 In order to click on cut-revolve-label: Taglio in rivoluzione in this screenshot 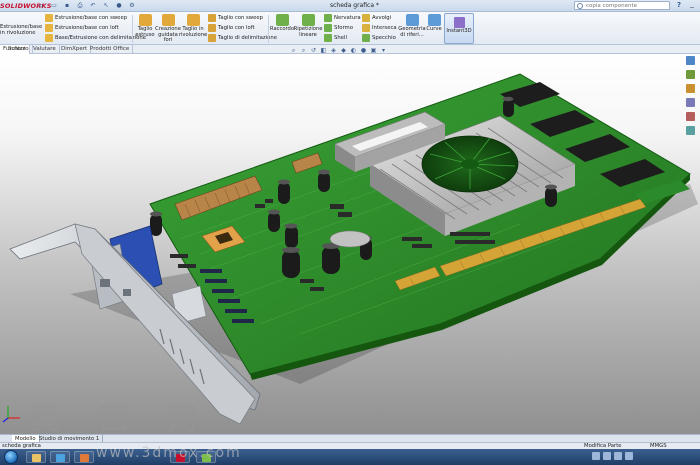, I will do `click(193, 32)`.